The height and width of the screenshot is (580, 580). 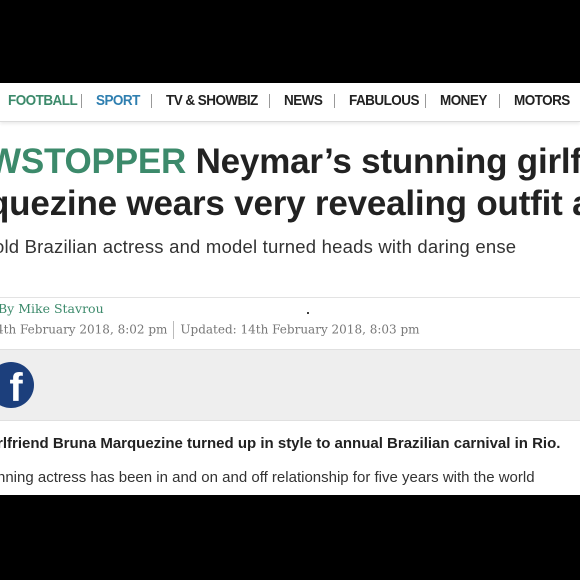 I want to click on headline-line-1: WSTOPPER Neymar’s stunning girlfri, so click(x=290, y=162).